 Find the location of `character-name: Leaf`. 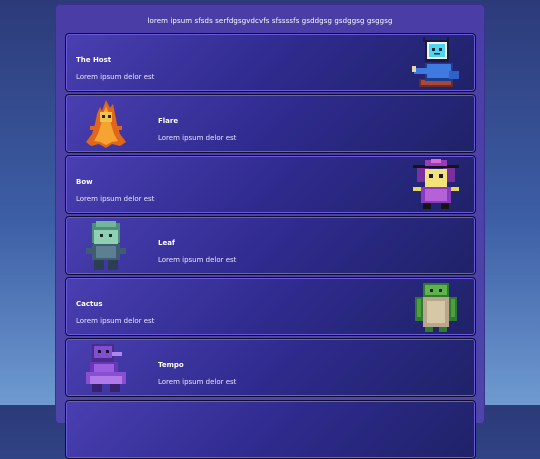

character-name: Leaf is located at coordinates (166, 243).